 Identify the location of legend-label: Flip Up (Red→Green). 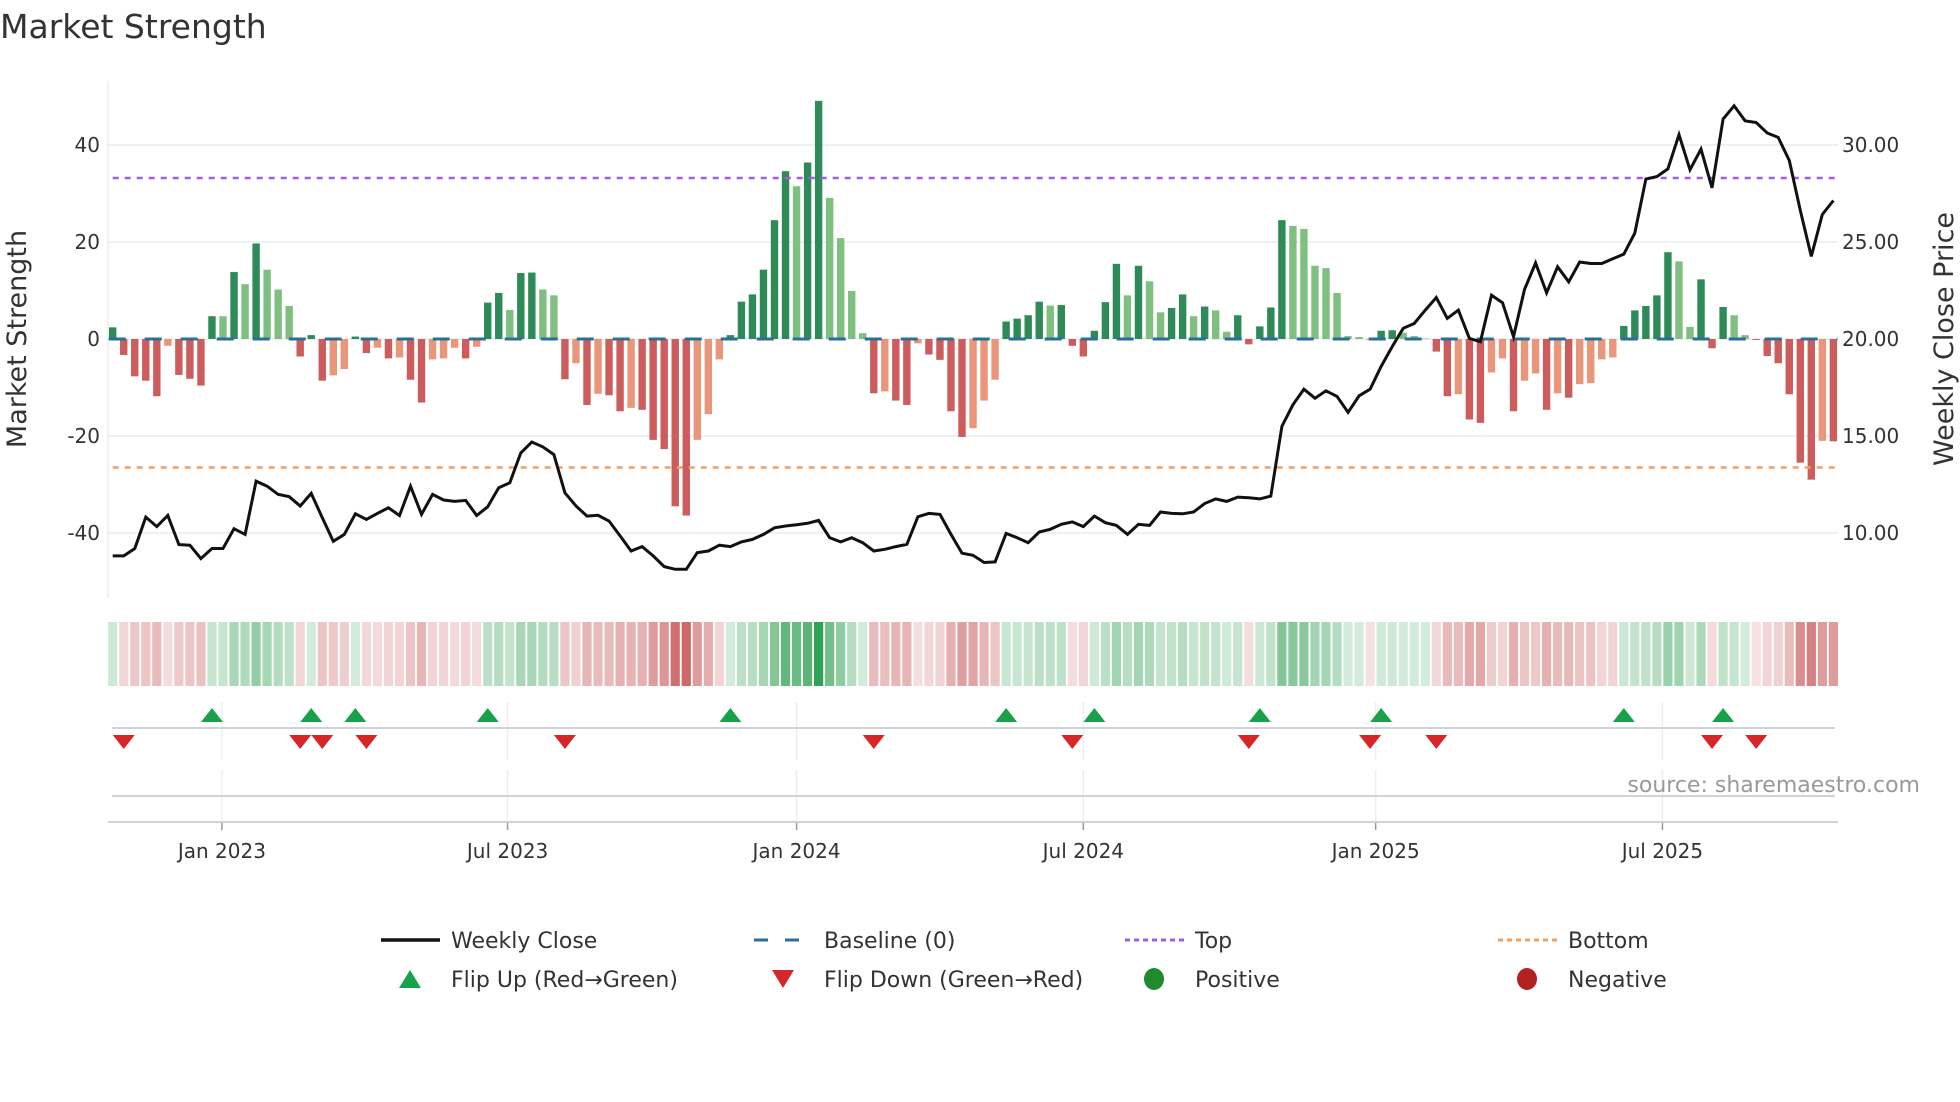
(564, 980).